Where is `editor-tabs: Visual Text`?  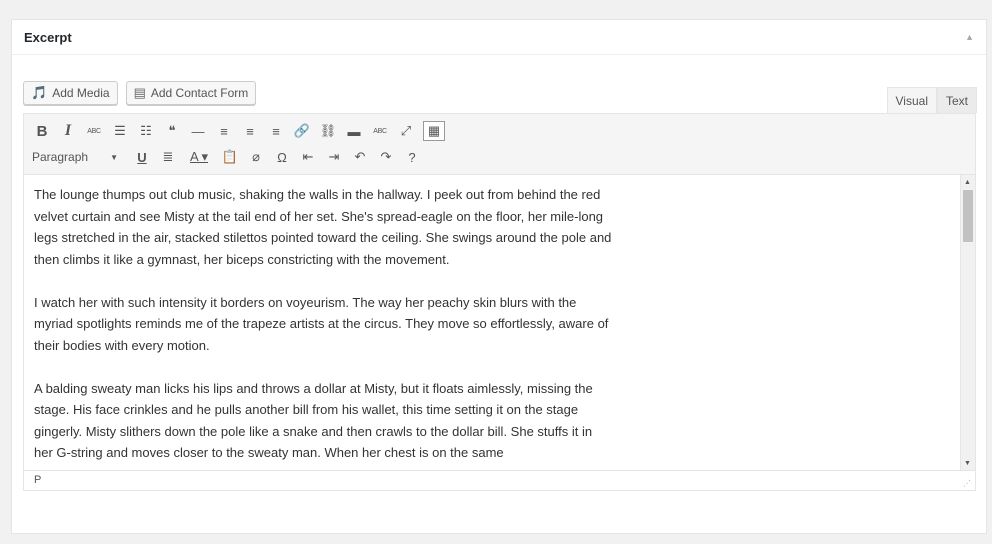 editor-tabs: Visual Text is located at coordinates (931, 100).